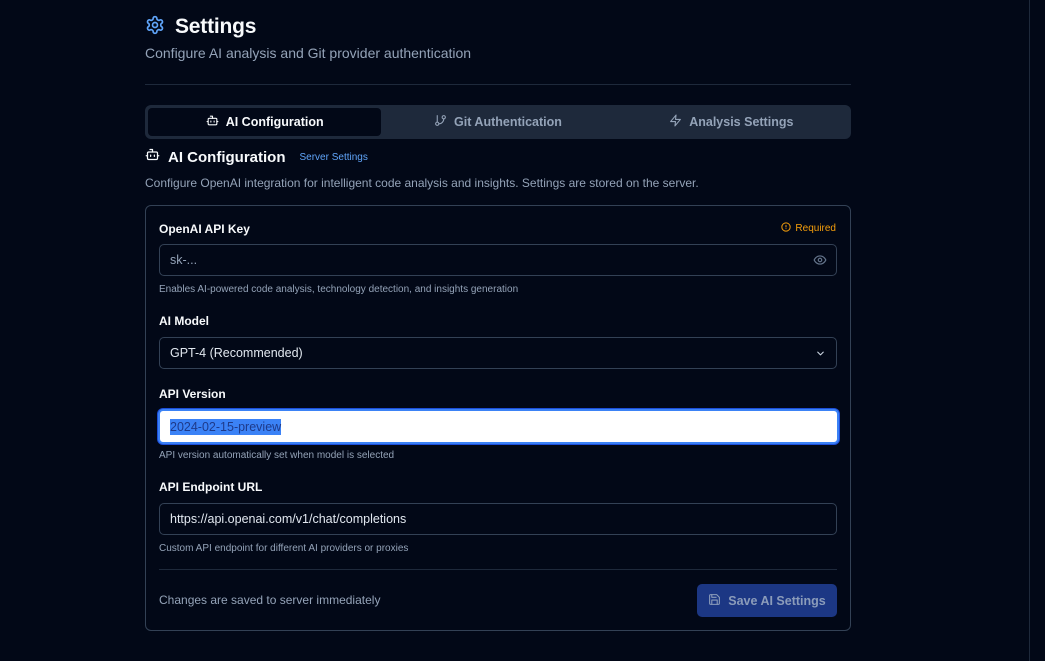  I want to click on endpoint-label: API Endpoint URL, so click(211, 487).